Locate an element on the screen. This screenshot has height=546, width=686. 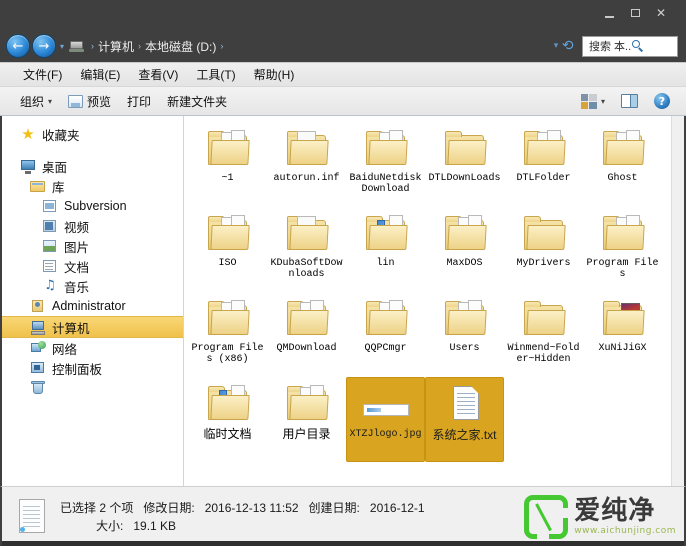
help-button: ? is located at coordinates (662, 101).